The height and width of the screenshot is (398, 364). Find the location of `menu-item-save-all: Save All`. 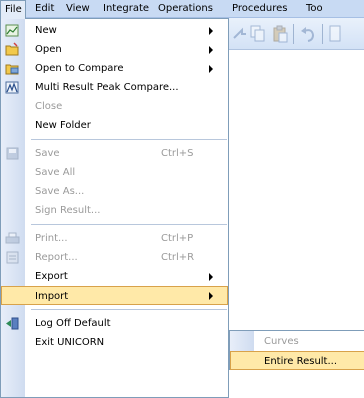

menu-item-save-all: Save All is located at coordinates (114, 172).